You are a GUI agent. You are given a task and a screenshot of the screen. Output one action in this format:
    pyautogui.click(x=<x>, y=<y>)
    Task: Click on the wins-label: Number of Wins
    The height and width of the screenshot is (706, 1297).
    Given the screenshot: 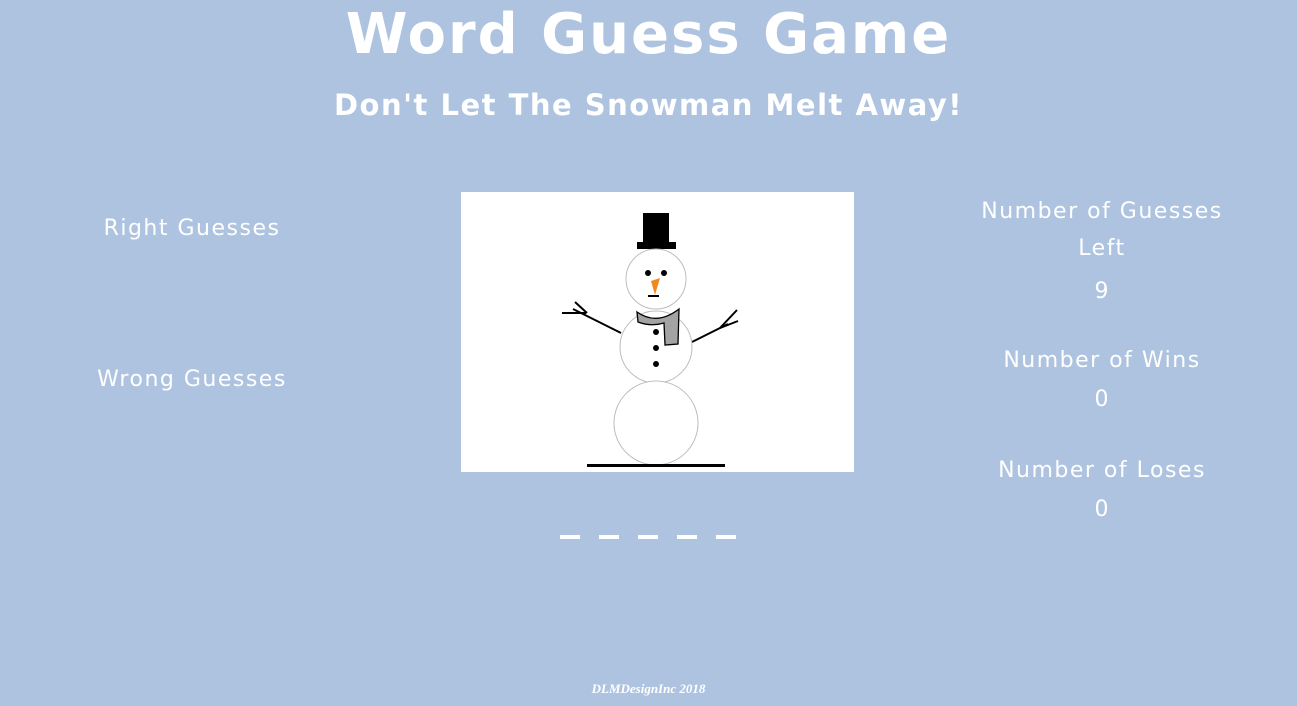 What is the action you would take?
    pyautogui.click(x=1102, y=360)
    